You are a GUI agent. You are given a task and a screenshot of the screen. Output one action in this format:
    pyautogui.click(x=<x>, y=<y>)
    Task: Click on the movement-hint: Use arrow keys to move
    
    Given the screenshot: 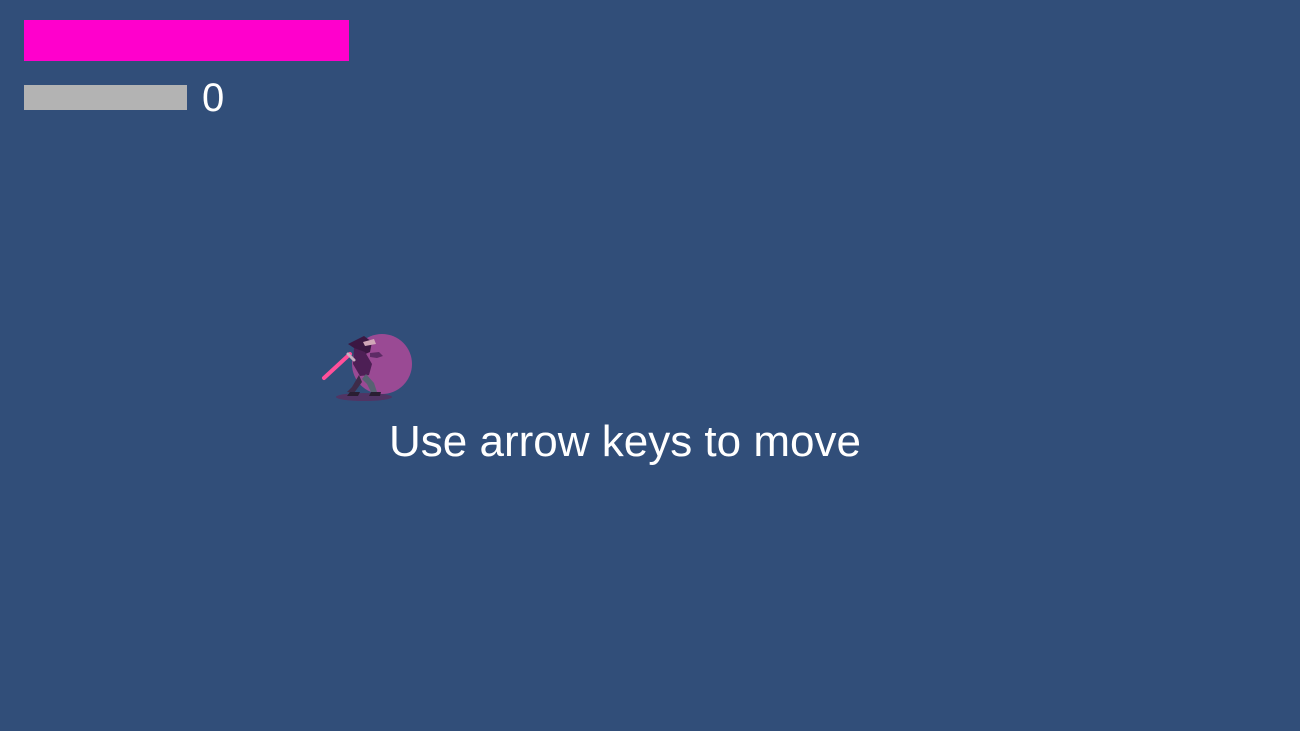 What is the action you would take?
    pyautogui.click(x=625, y=441)
    